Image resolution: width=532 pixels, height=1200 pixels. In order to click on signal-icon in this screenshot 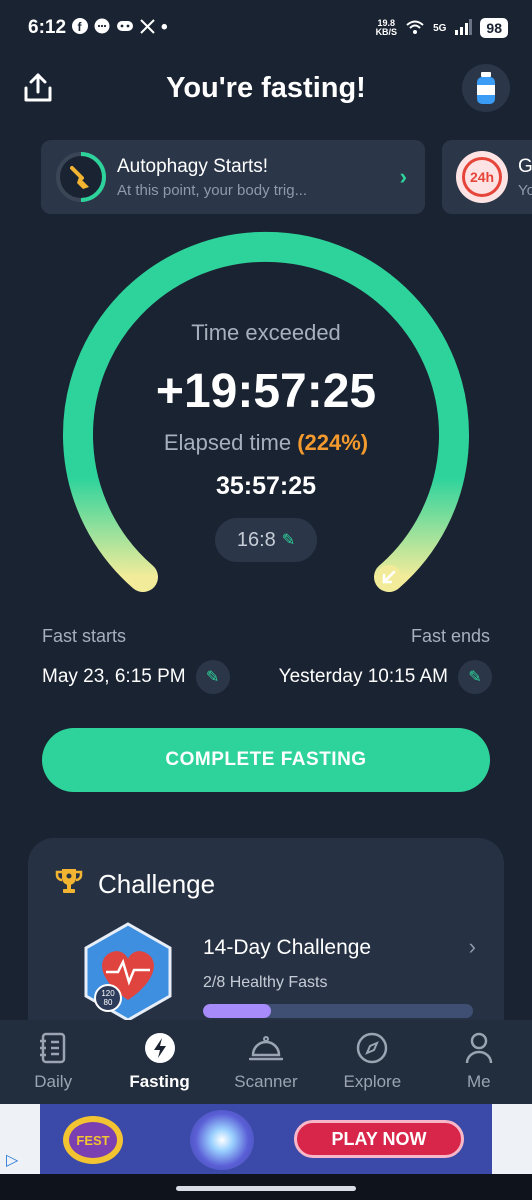, I will do `click(463, 28)`.